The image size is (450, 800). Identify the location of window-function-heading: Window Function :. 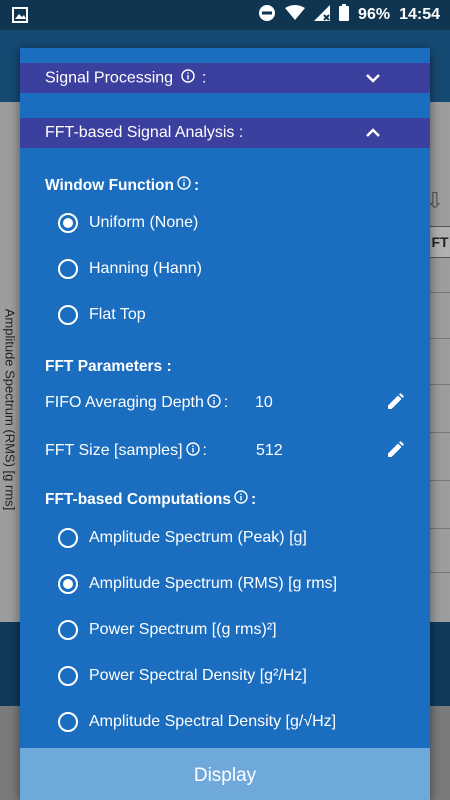
(122, 185).